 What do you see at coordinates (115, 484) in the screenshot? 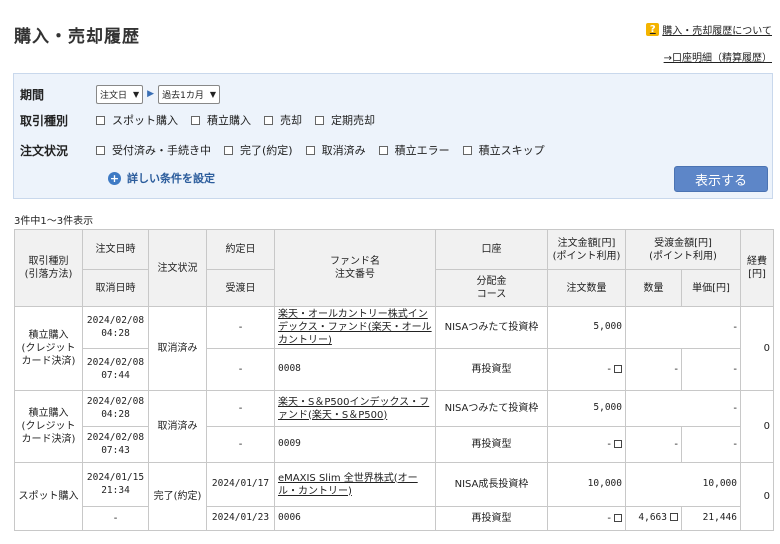
I see `order-date-cell: 2024/01/15 21:34` at bounding box center [115, 484].